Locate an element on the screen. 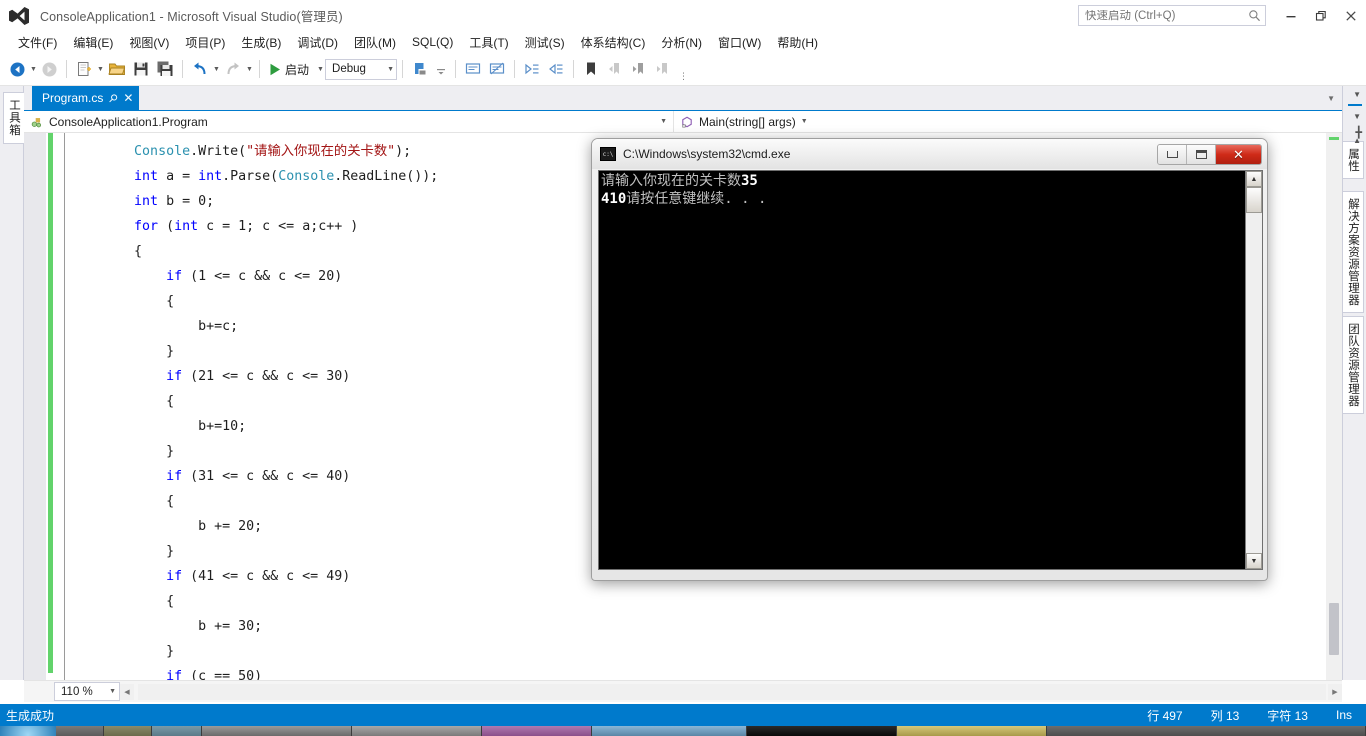 The image size is (1366, 736). restore-button is located at coordinates (1321, 15).